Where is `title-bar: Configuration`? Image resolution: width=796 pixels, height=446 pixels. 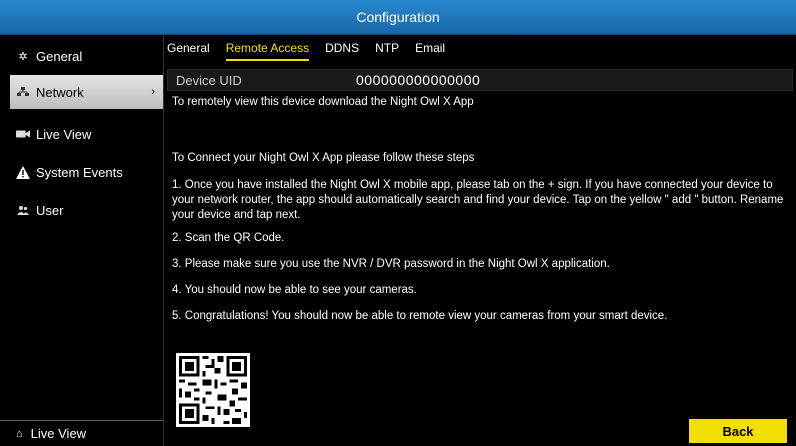
title-bar: Configuration is located at coordinates (398, 17).